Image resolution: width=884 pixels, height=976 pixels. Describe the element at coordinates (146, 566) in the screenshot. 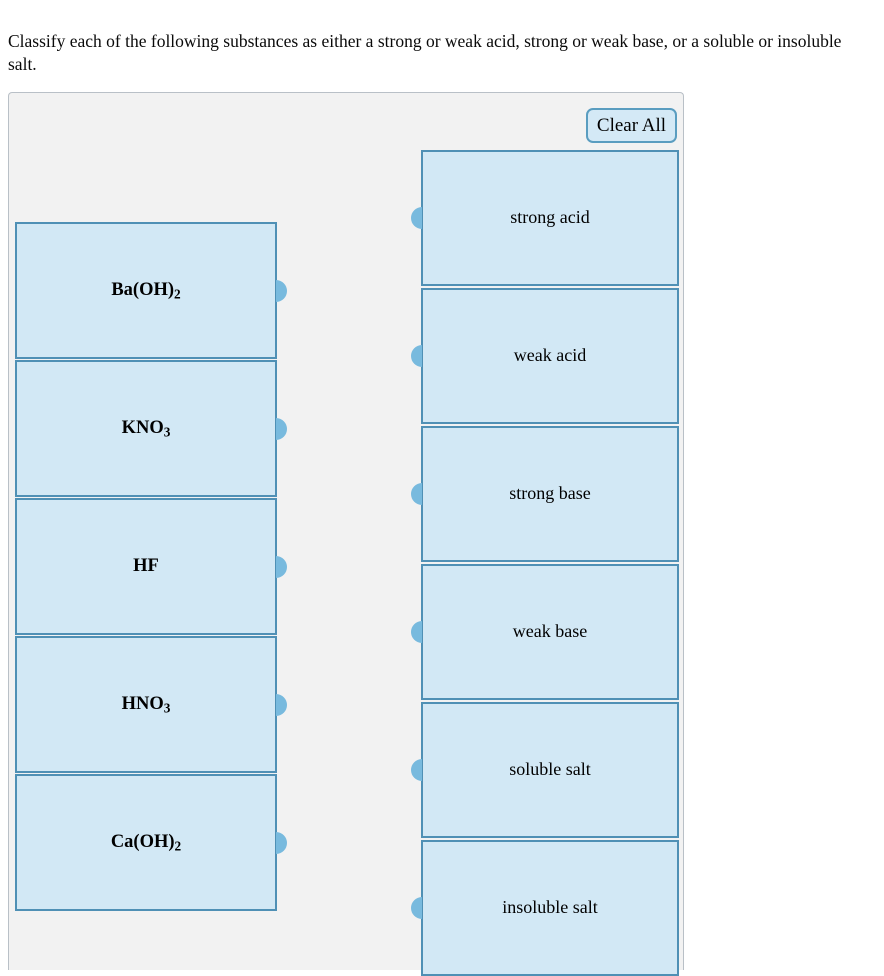

I see `substance-label: HF` at that location.